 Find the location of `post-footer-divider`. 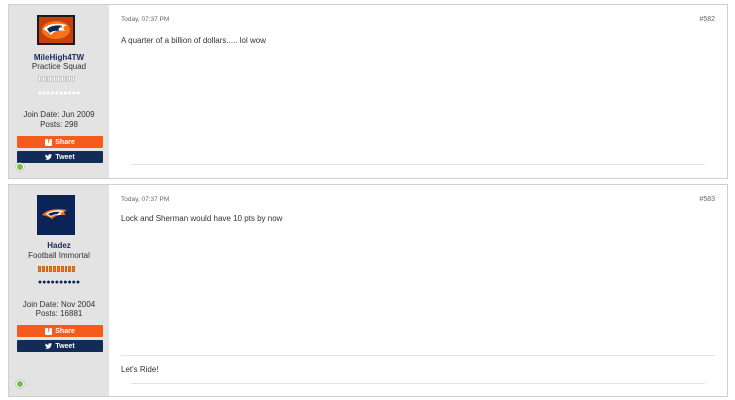

post-footer-divider is located at coordinates (418, 383).